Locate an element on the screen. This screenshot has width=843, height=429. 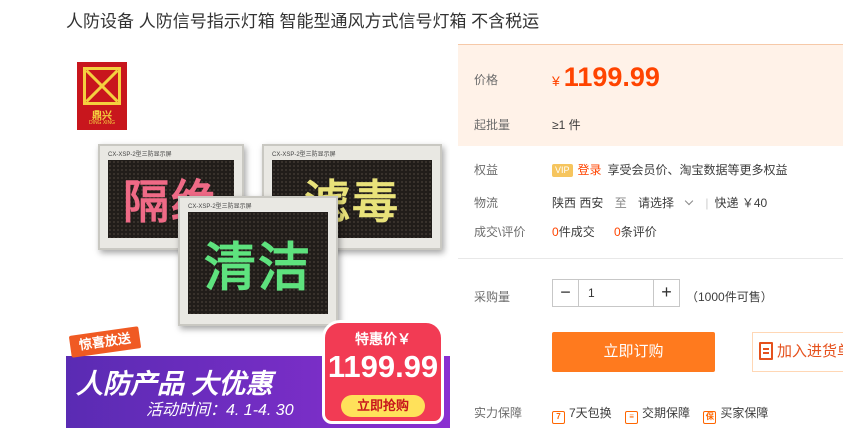
to-text: 至 is located at coordinates (620, 203).